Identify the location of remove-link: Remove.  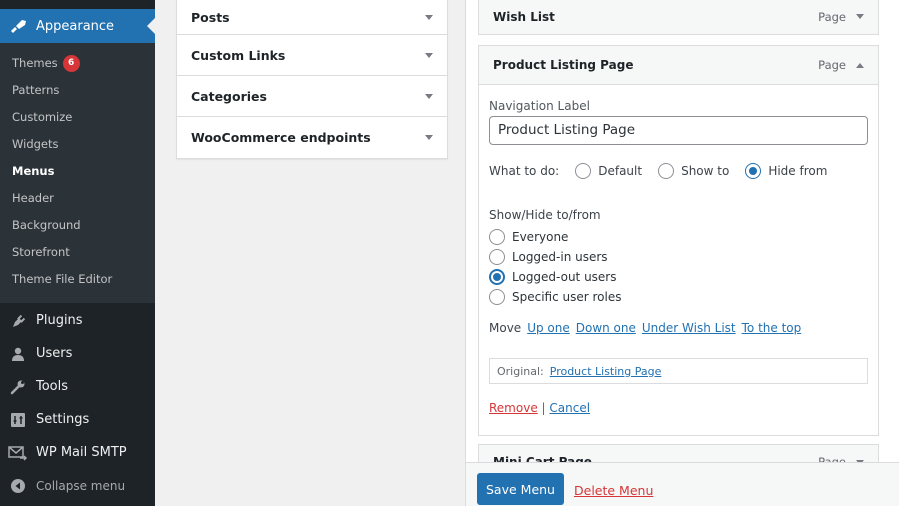
(513, 408).